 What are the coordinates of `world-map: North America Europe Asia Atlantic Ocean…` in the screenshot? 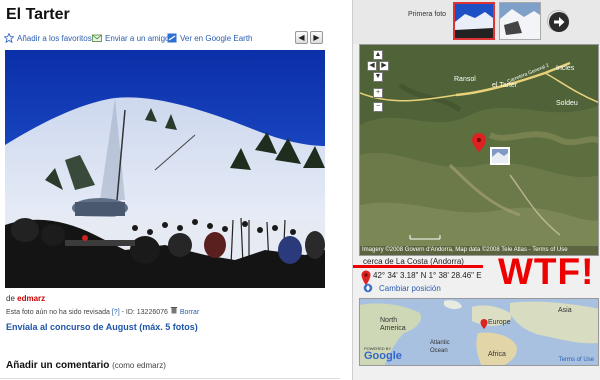 It's located at (479, 332).